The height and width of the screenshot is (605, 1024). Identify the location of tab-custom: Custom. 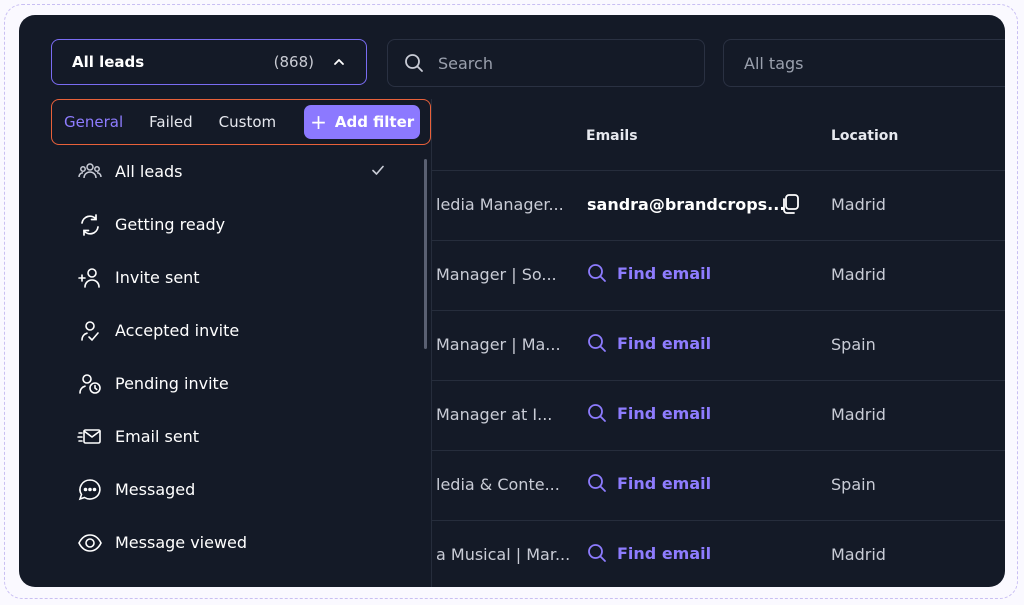
(247, 122).